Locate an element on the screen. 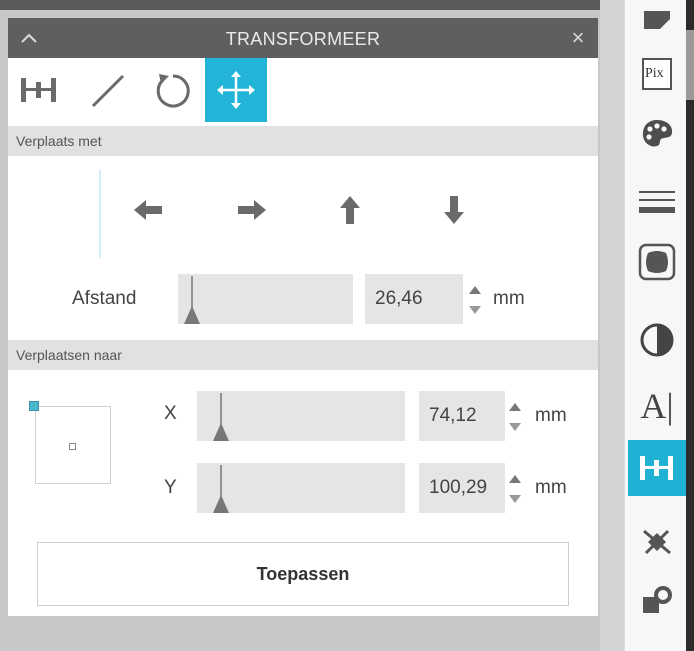 Image resolution: width=694 pixels, height=651 pixels. arrow-right-icon is located at coordinates (252, 210).